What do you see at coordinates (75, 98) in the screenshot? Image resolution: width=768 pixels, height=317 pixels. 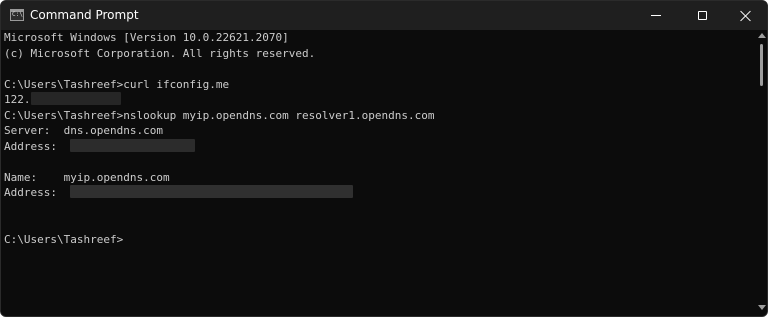 I see `redacted-ip-block` at bounding box center [75, 98].